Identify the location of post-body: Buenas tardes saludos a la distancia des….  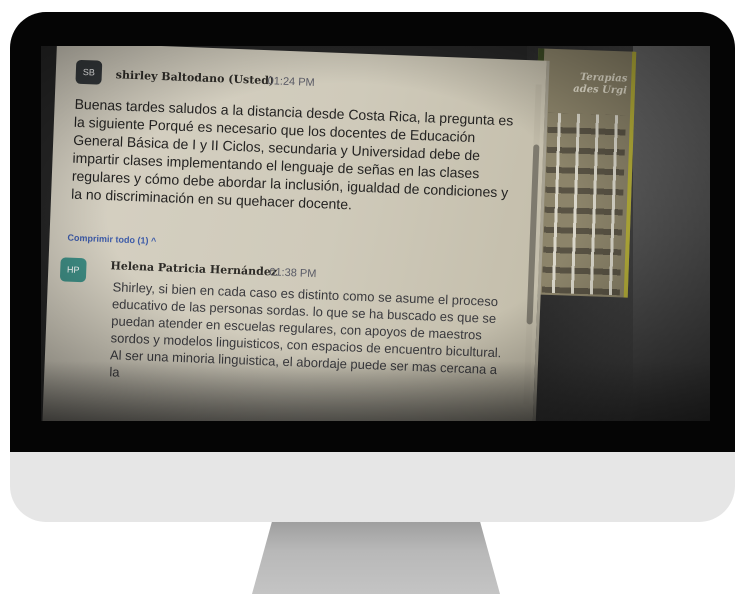
(292, 154).